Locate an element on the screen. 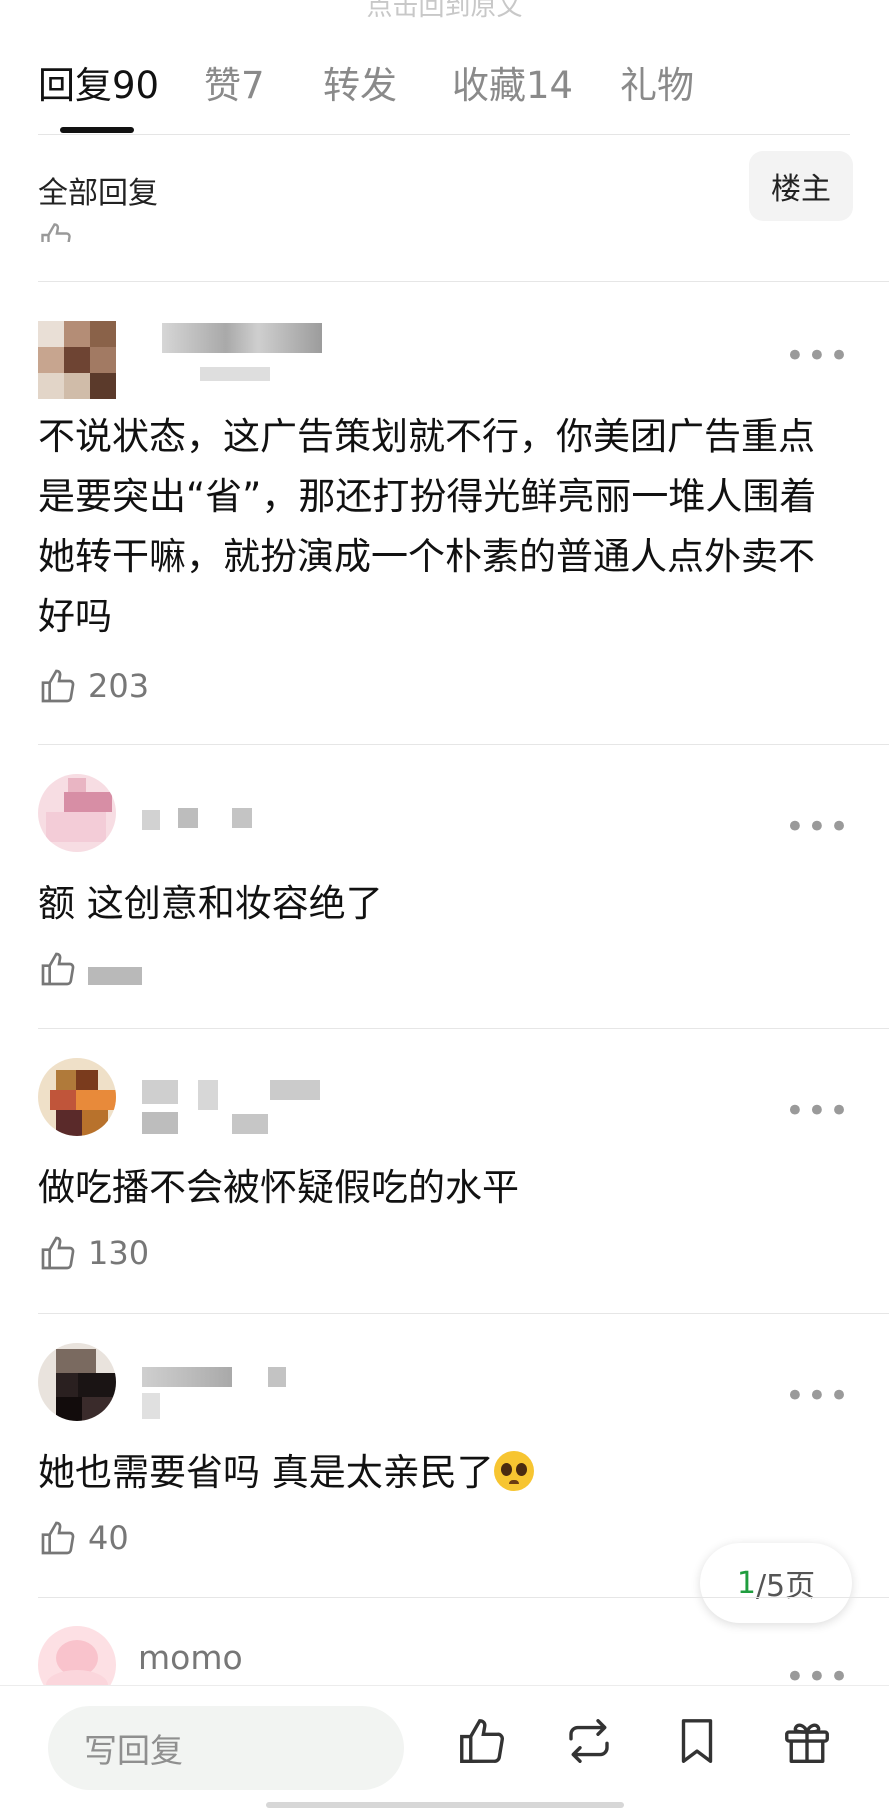 The width and height of the screenshot is (889, 1811). comment-text: 做吃播不会被怀疑假吃的水平 is located at coordinates (278, 1187).